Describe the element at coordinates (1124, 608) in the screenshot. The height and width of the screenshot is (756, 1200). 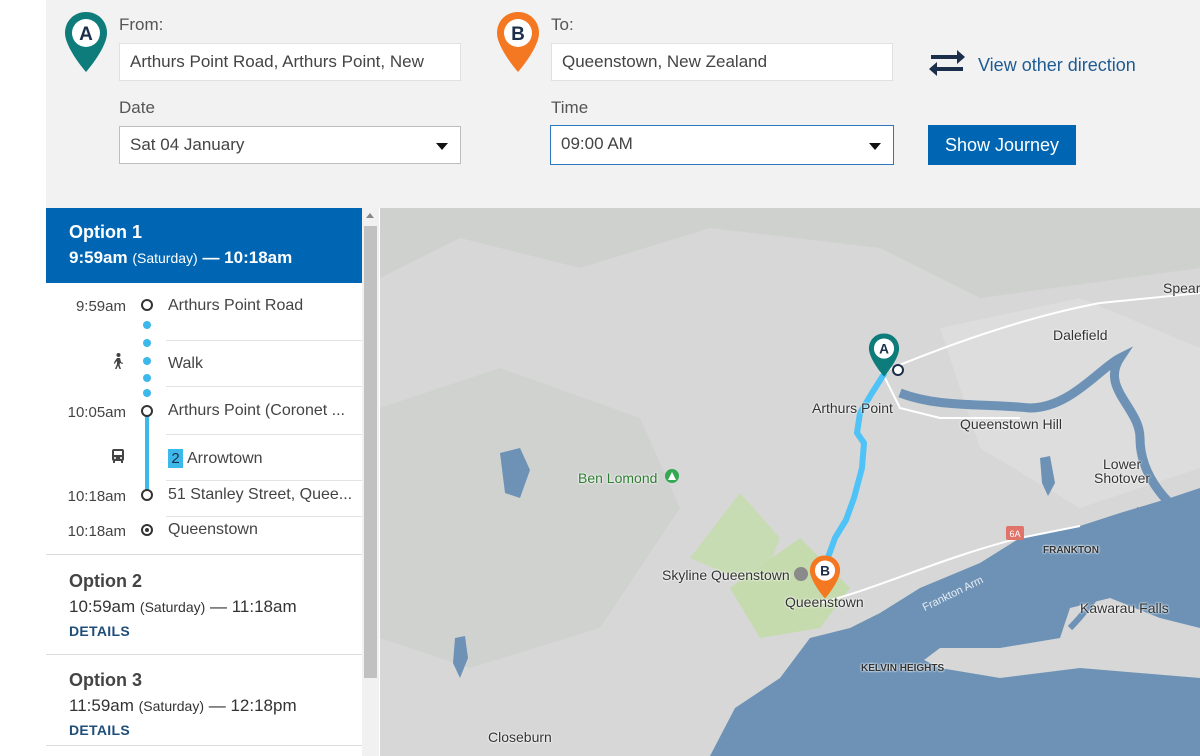
I see `map-label: Kawarau Falls` at that location.